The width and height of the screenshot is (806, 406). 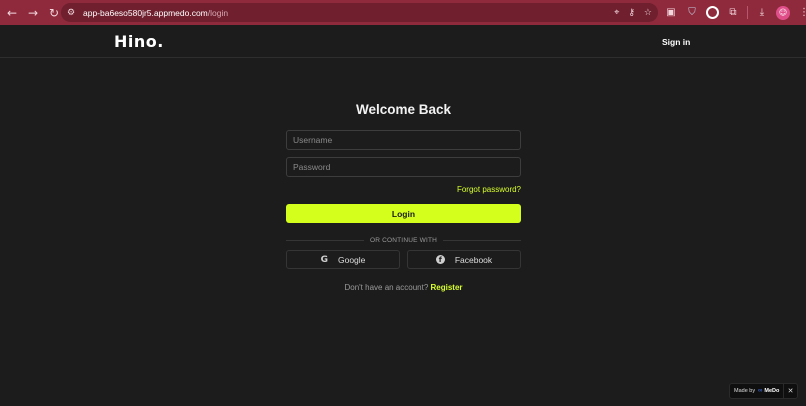 I want to click on facebook-icon: f, so click(x=440, y=259).